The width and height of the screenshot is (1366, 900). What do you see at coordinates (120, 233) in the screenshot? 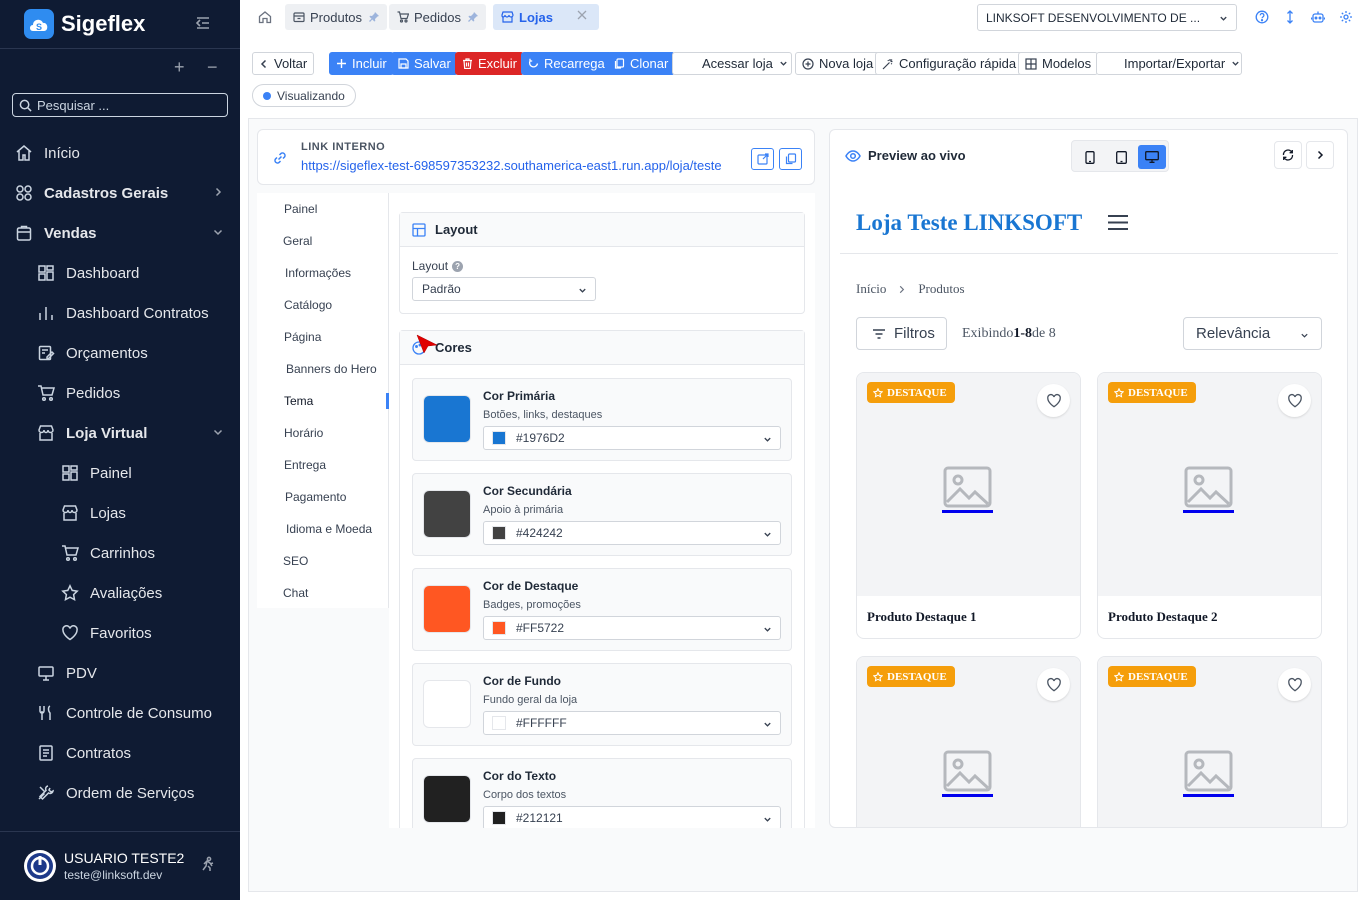
I see `sidebar-item-vendas: Vendas` at bounding box center [120, 233].